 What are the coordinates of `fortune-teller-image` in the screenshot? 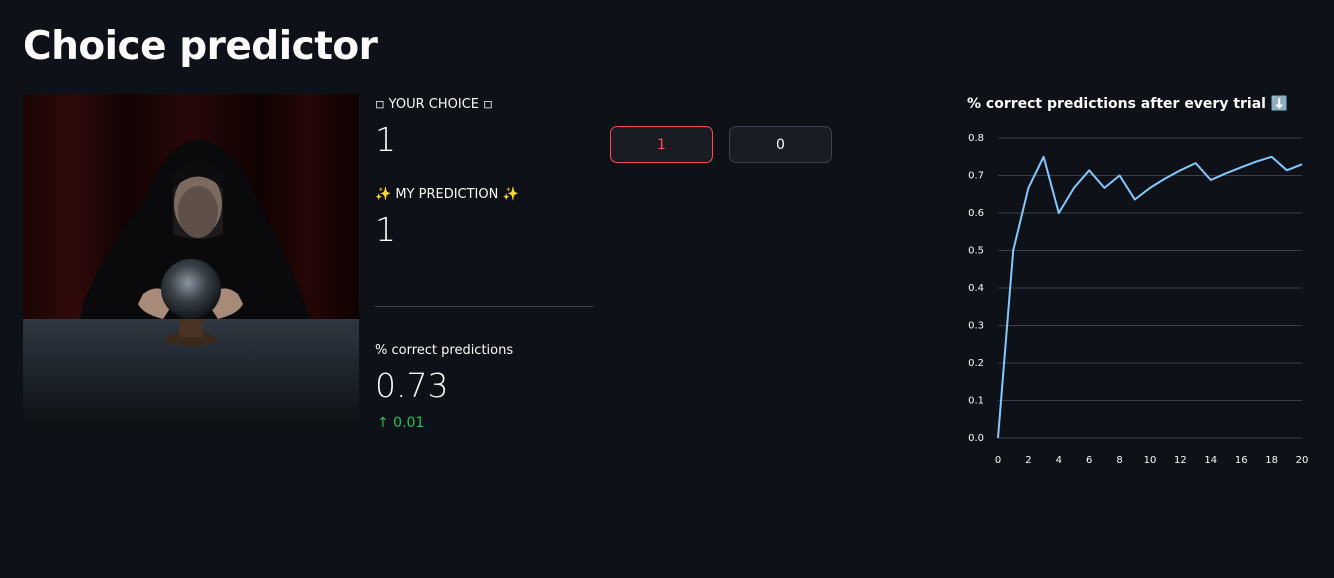 It's located at (191, 262).